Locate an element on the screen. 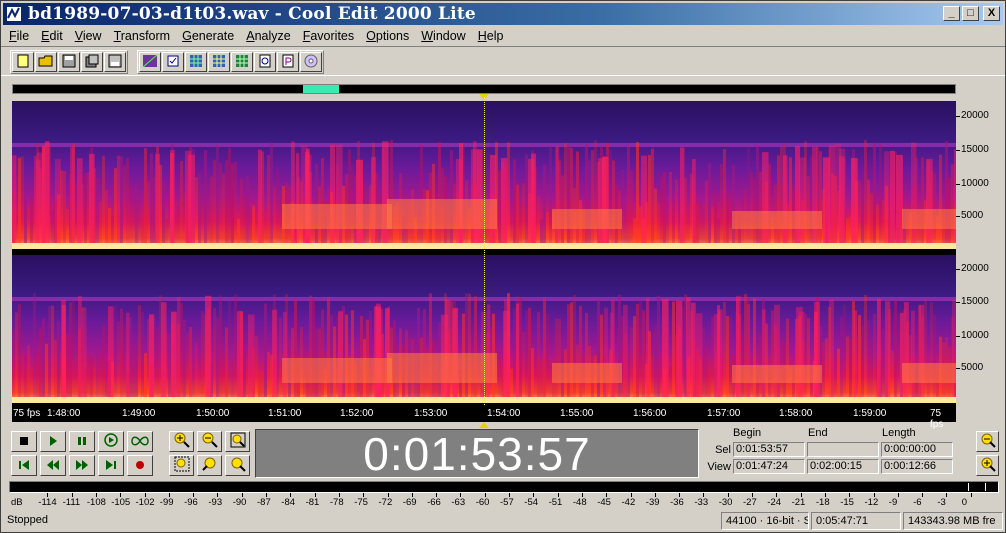  status-format: 44100 · 16-bit · Stereo is located at coordinates (765, 521).